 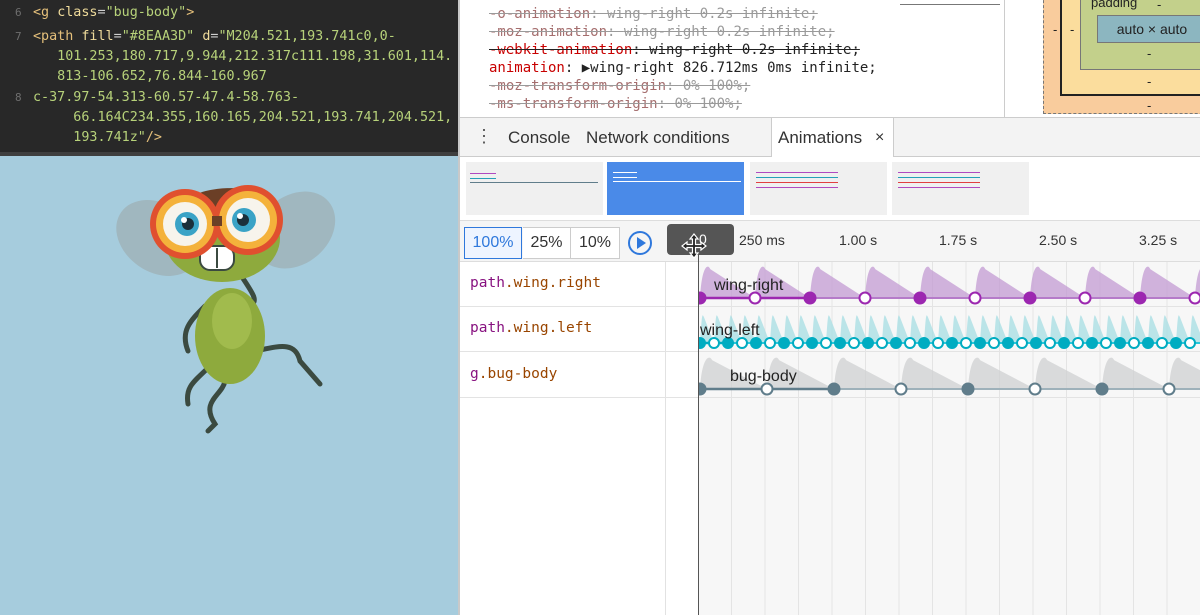 What do you see at coordinates (216, 406) in the screenshot?
I see `bug-leg` at bounding box center [216, 406].